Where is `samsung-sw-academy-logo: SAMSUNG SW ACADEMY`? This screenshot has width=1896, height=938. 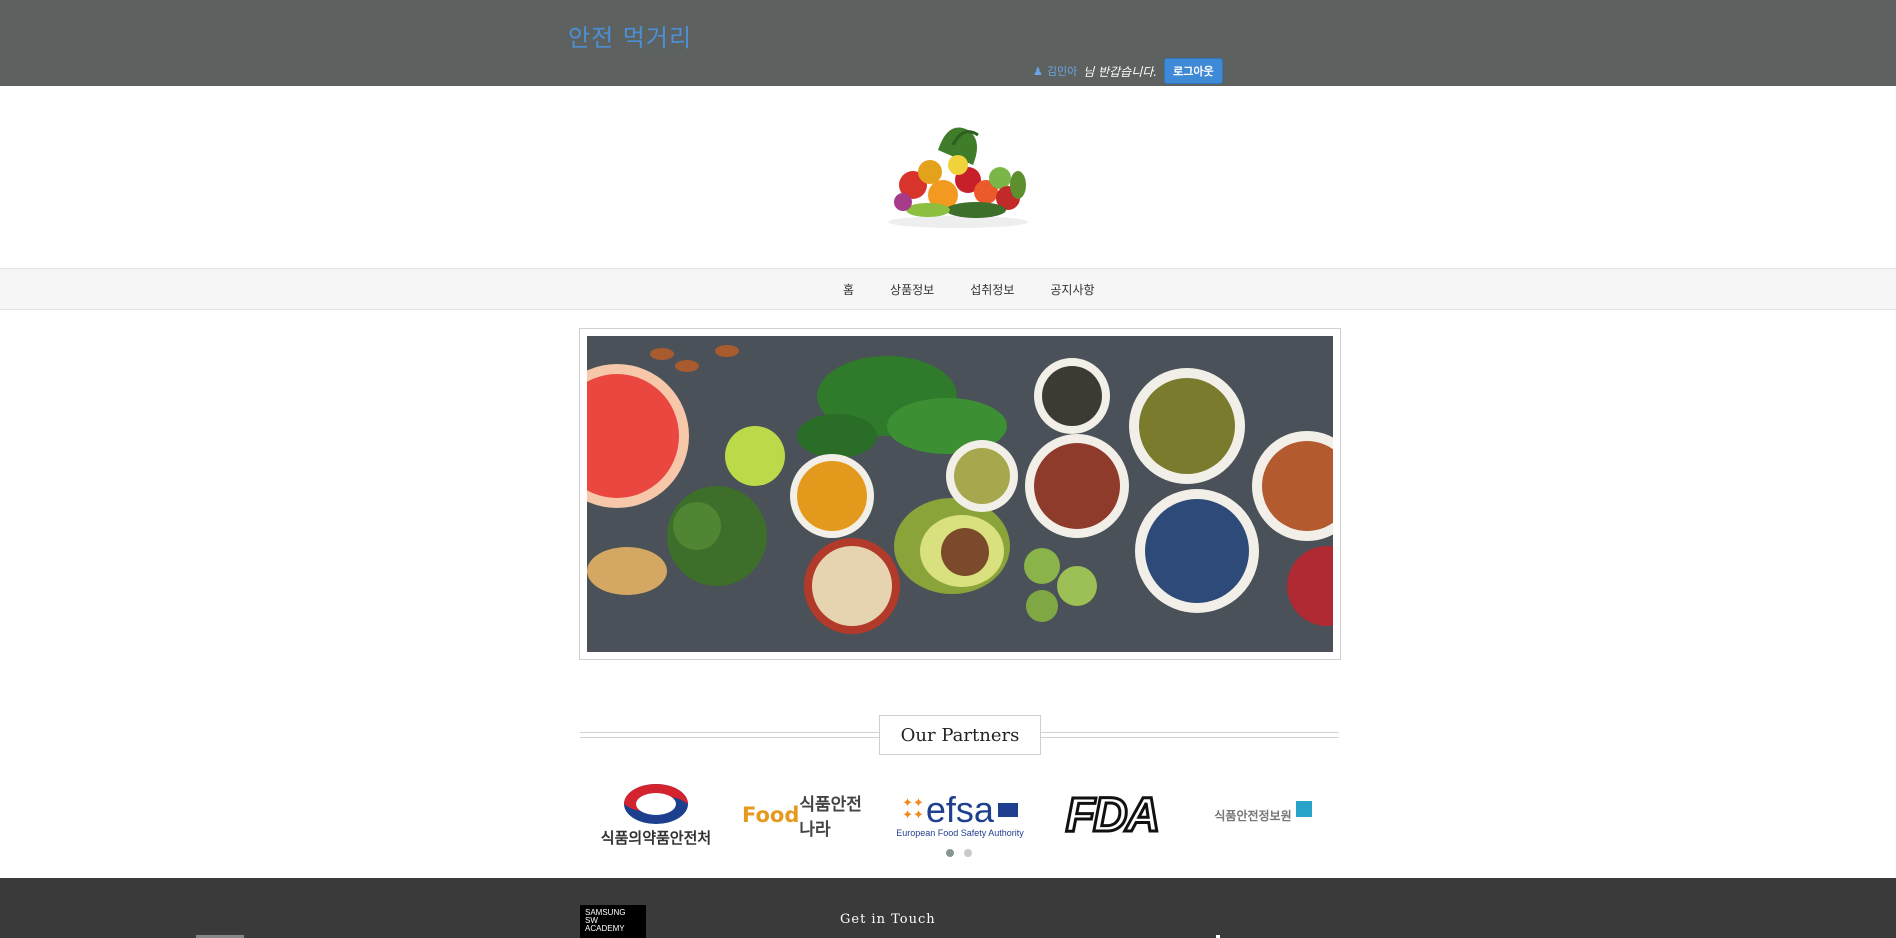
samsung-sw-academy-logo: SAMSUNG SW ACADEMY is located at coordinates (613, 921).